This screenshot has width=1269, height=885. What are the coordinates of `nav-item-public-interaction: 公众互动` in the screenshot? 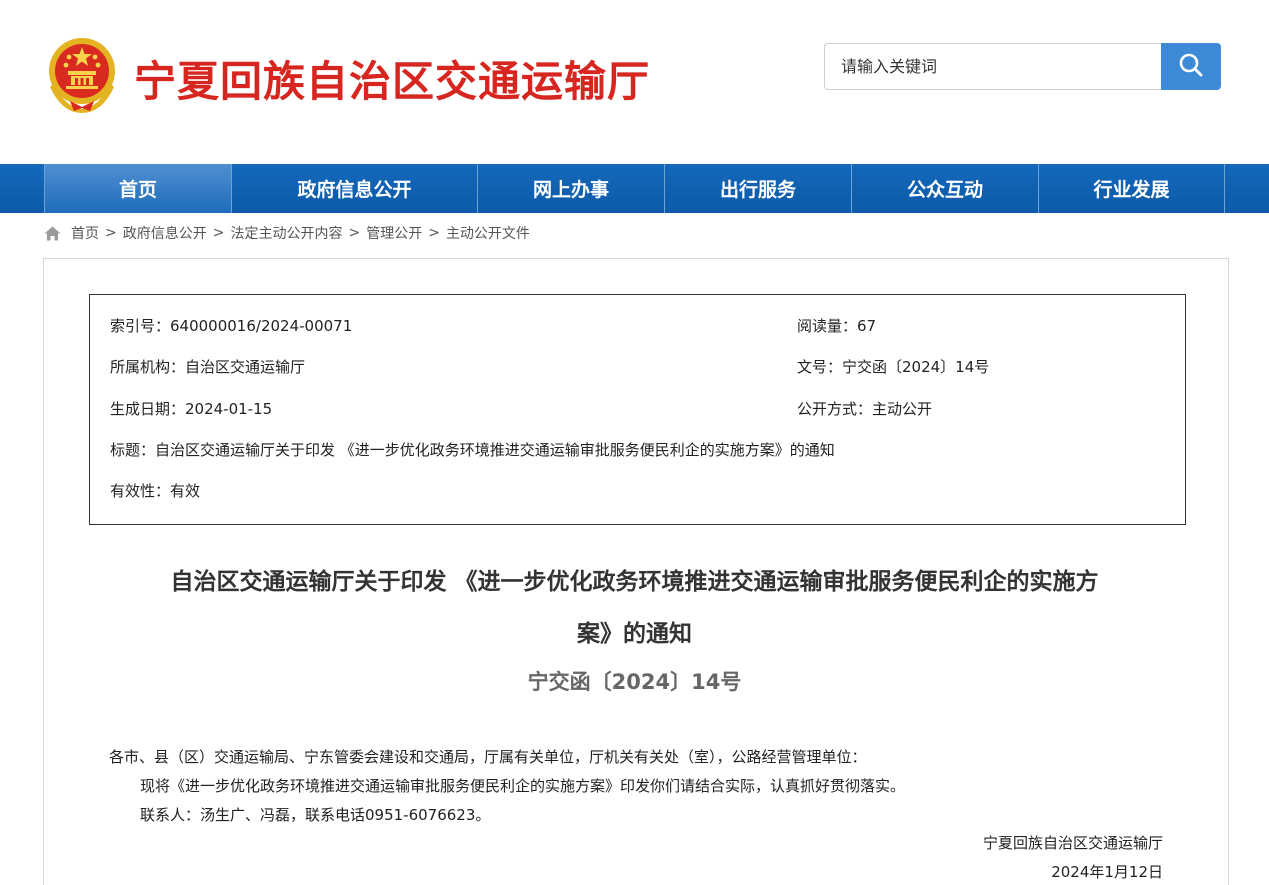 It's located at (944, 188).